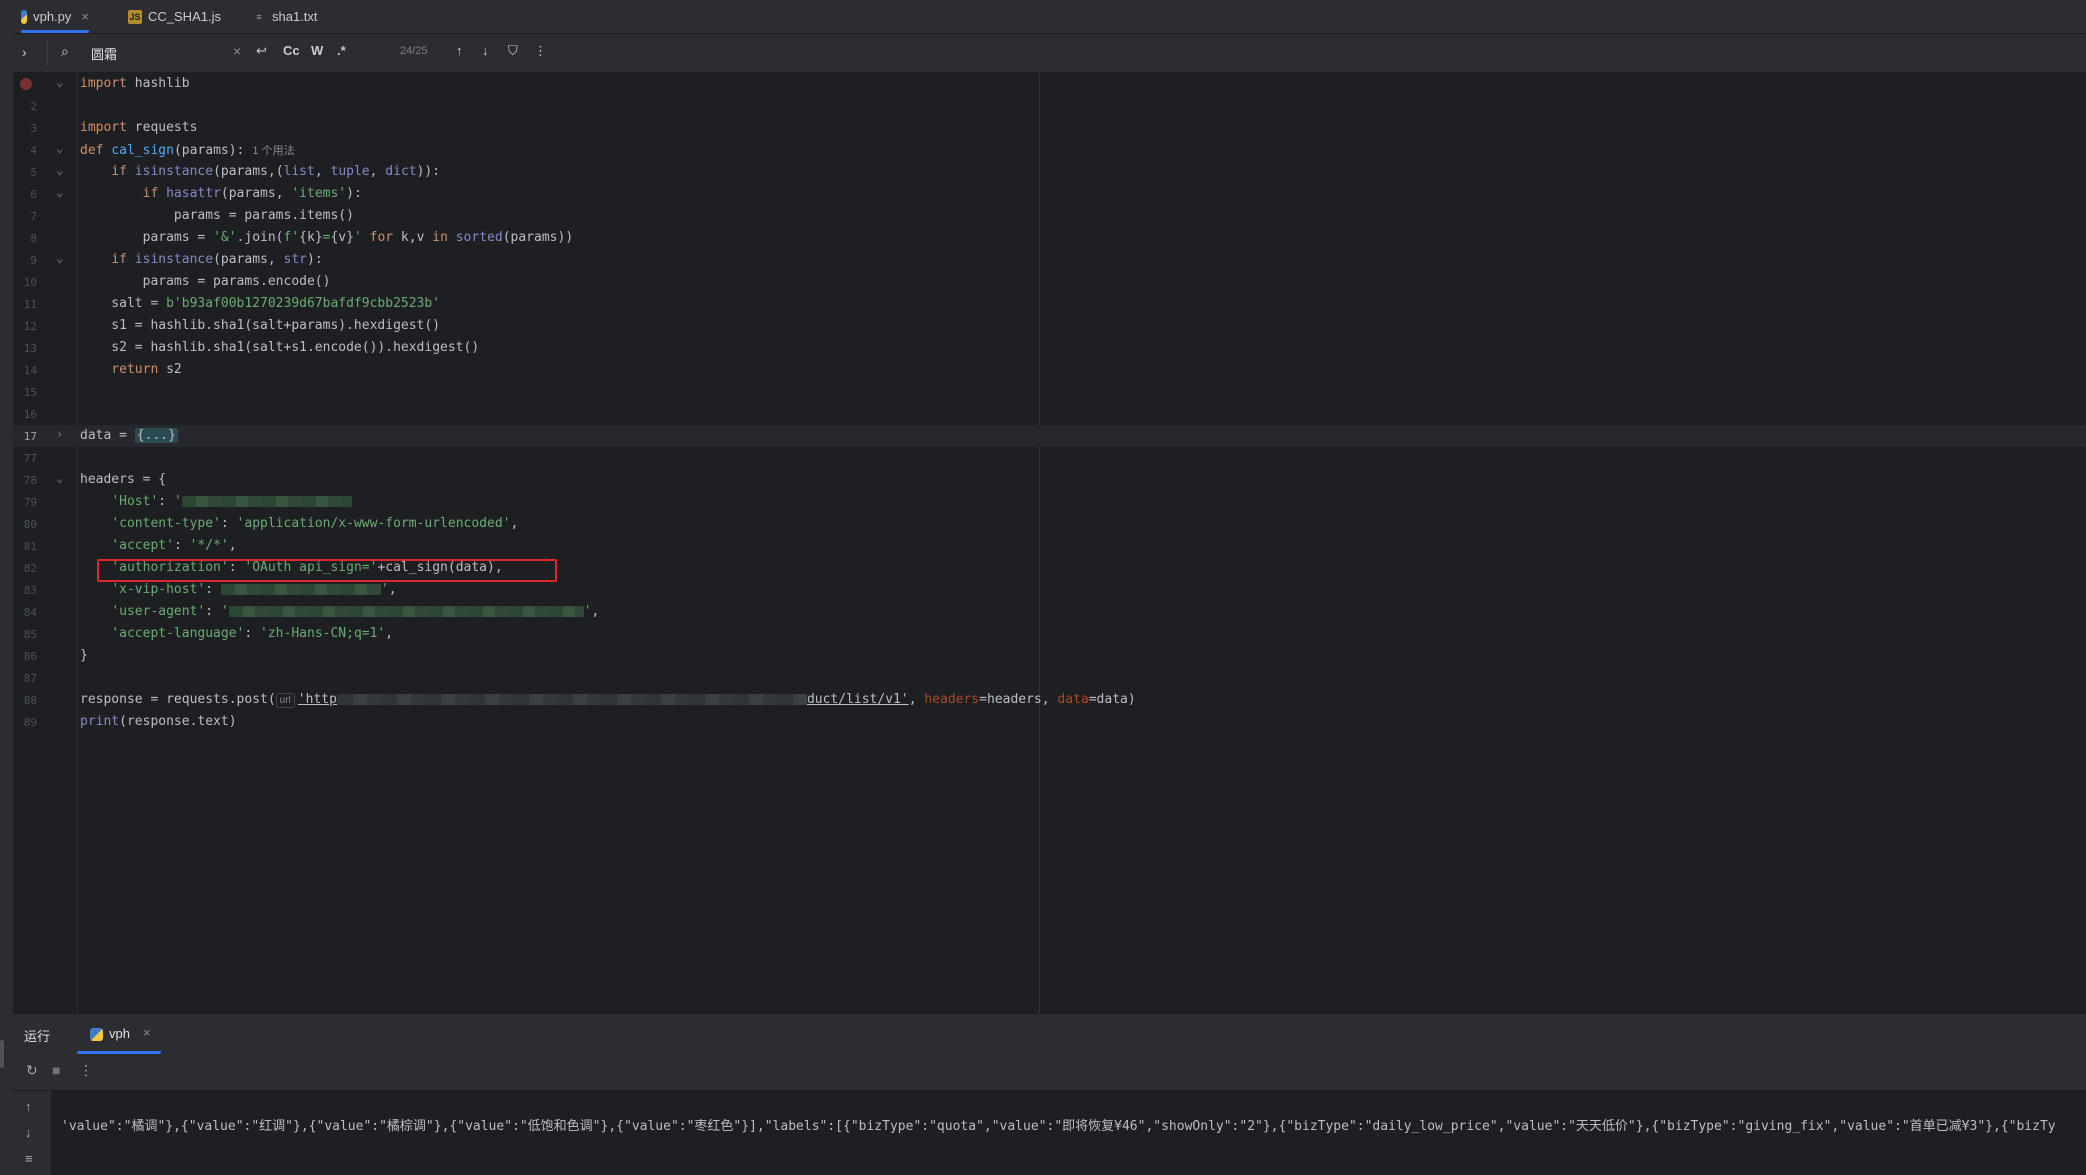  Describe the element at coordinates (65, 51) in the screenshot. I see `search-icon: ⌕` at that location.